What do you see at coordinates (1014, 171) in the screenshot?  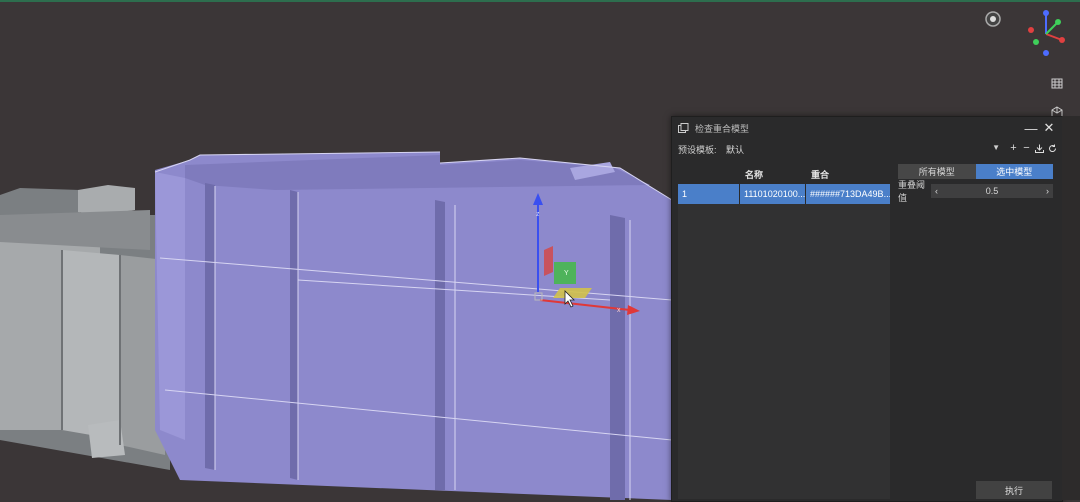 I see `tab-selected-models: 选中模型` at bounding box center [1014, 171].